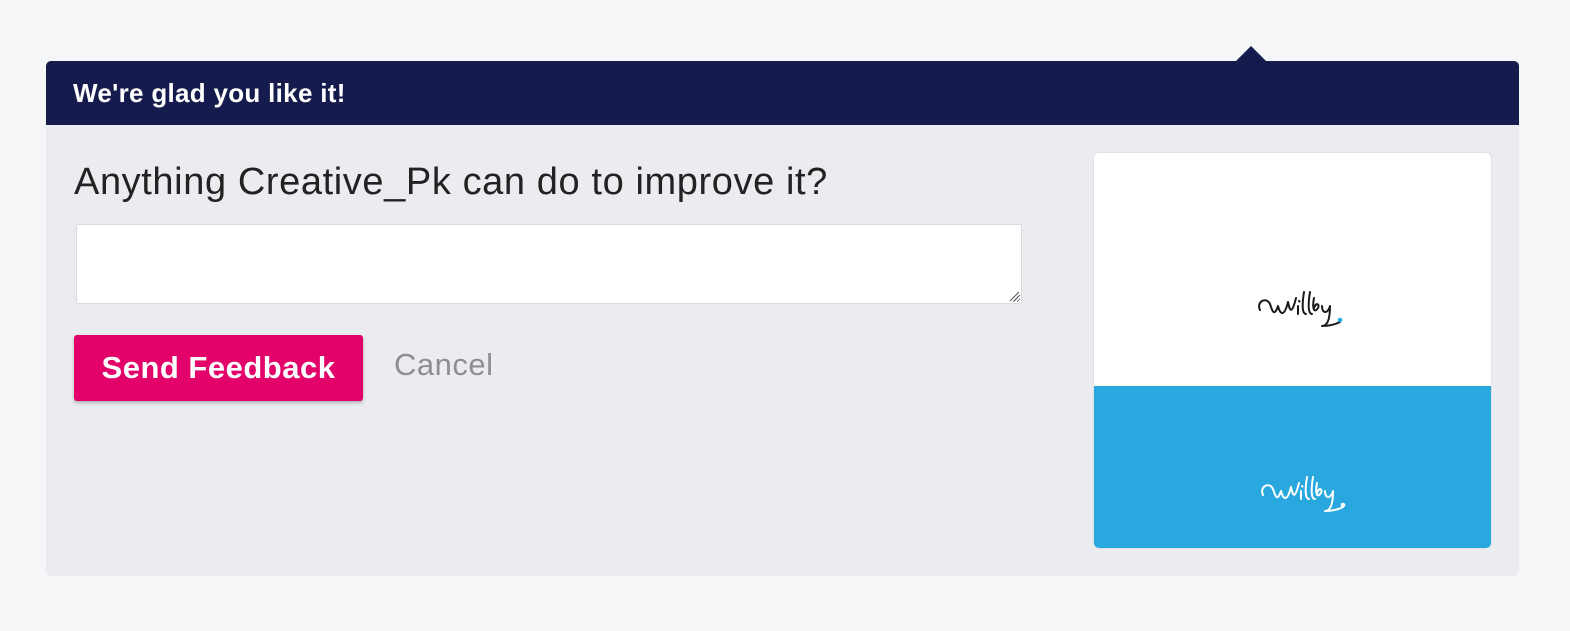  I want to click on wilby-logo-light, so click(1303, 494).